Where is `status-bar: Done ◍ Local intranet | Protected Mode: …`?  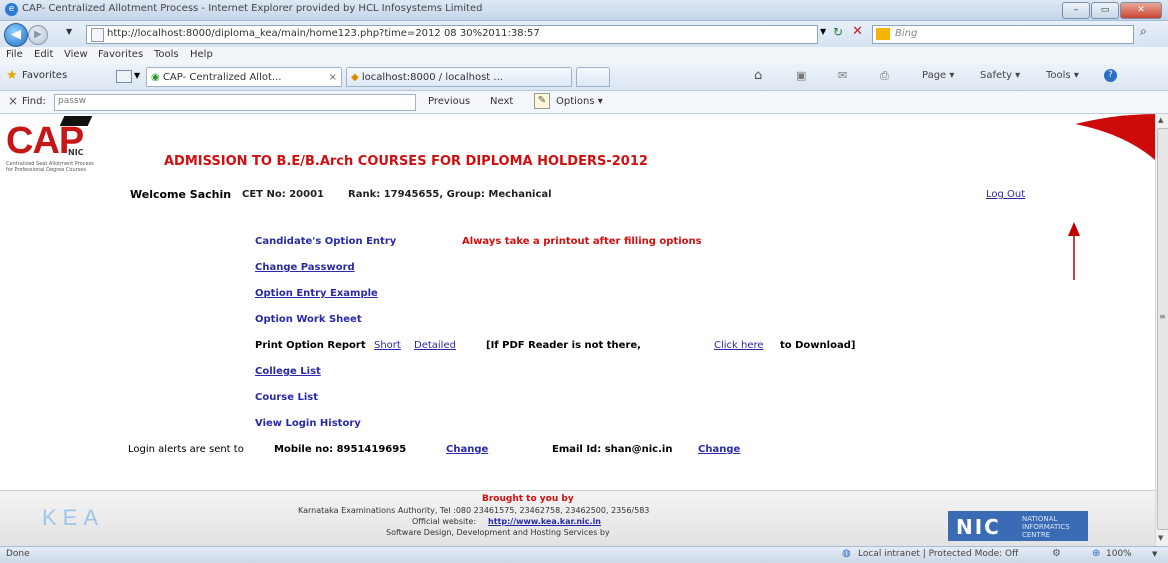
status-bar: Done ◍ Local intranet | Protected Mode: … is located at coordinates (584, 554).